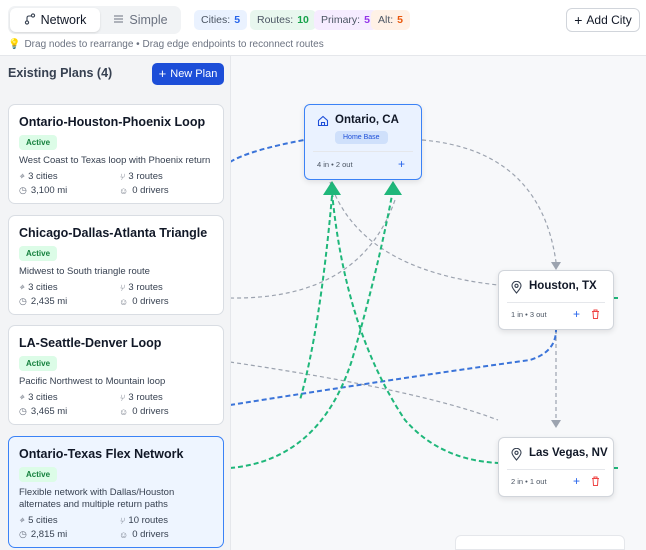  What do you see at coordinates (609, 20) in the screenshot?
I see `add-city-label: Add City` at bounding box center [609, 20].